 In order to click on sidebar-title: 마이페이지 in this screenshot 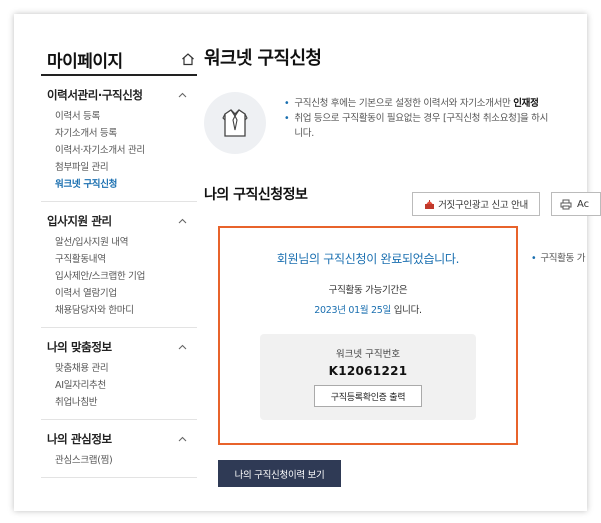, I will do `click(85, 61)`.